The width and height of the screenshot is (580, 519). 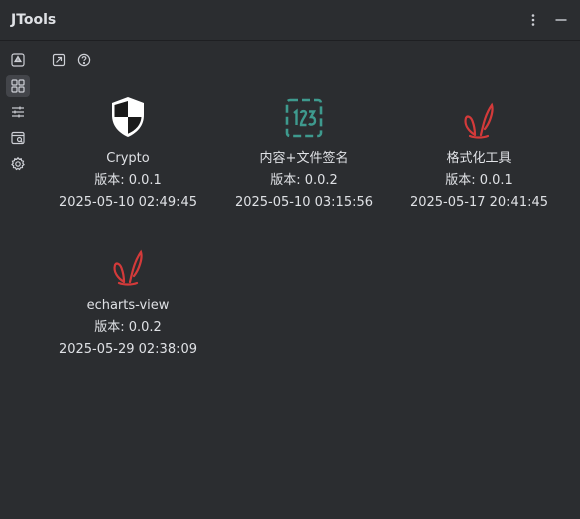 I want to click on title-bar: JTools, so click(x=290, y=20).